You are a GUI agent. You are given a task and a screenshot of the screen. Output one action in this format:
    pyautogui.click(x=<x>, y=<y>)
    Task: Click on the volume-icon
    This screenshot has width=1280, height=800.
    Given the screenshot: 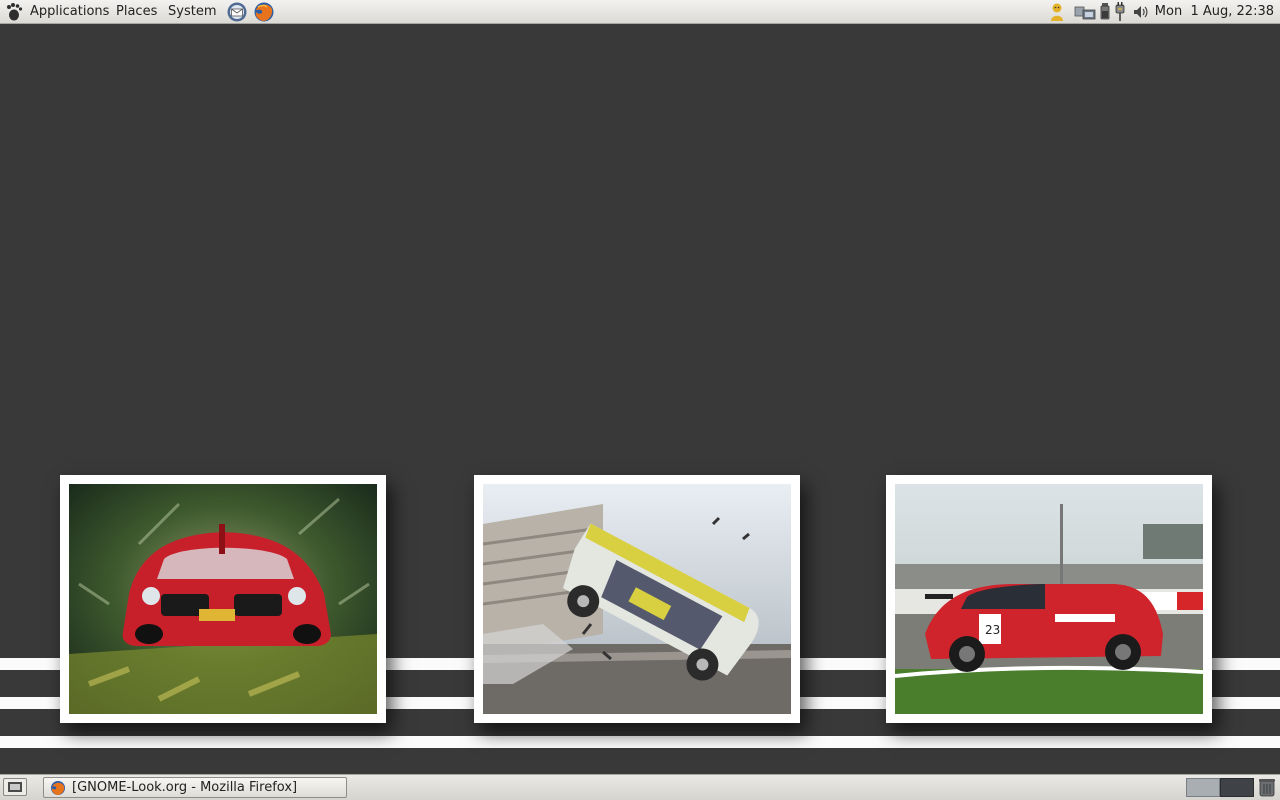 What is the action you would take?
    pyautogui.click(x=1140, y=12)
    